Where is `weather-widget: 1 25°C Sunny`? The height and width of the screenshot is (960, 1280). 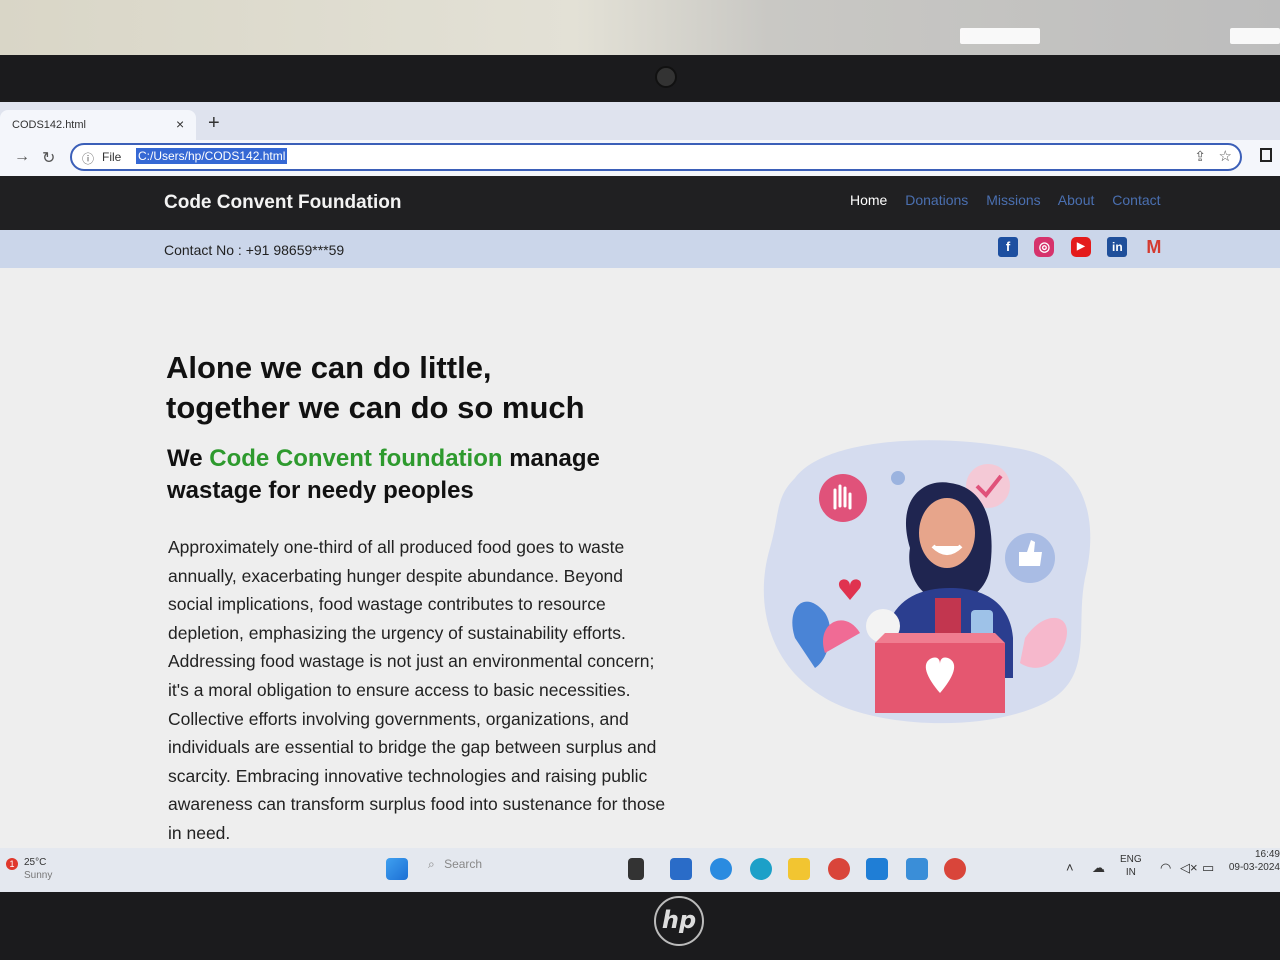 weather-widget: 1 25°C Sunny is located at coordinates (29, 869).